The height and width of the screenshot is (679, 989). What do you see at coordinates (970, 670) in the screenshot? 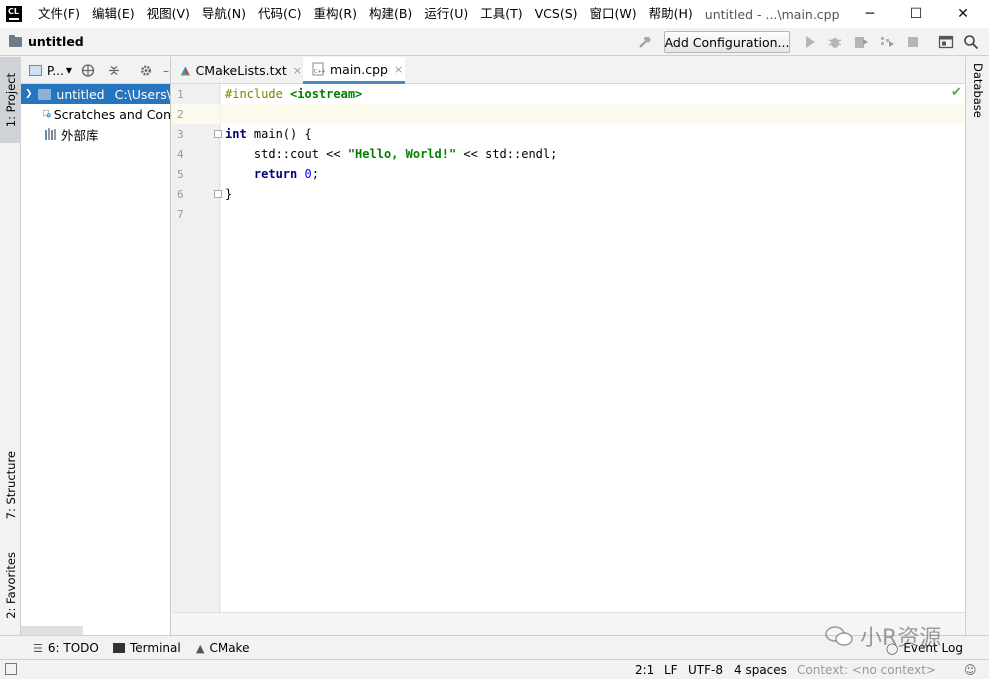
I see `inspector-icon: ☺` at bounding box center [970, 670].